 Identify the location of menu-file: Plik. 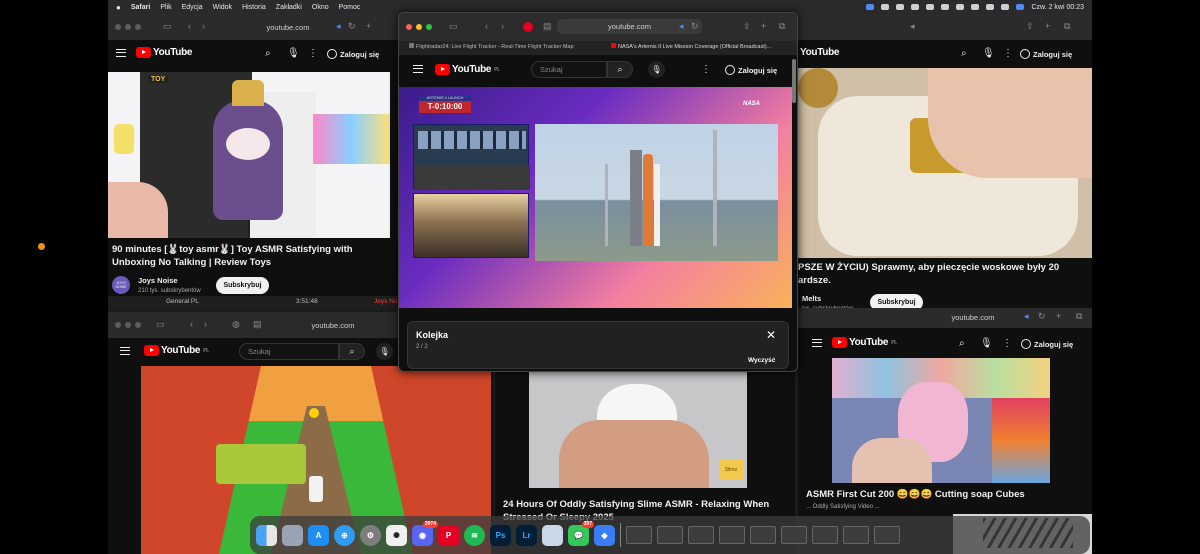
(165, 7).